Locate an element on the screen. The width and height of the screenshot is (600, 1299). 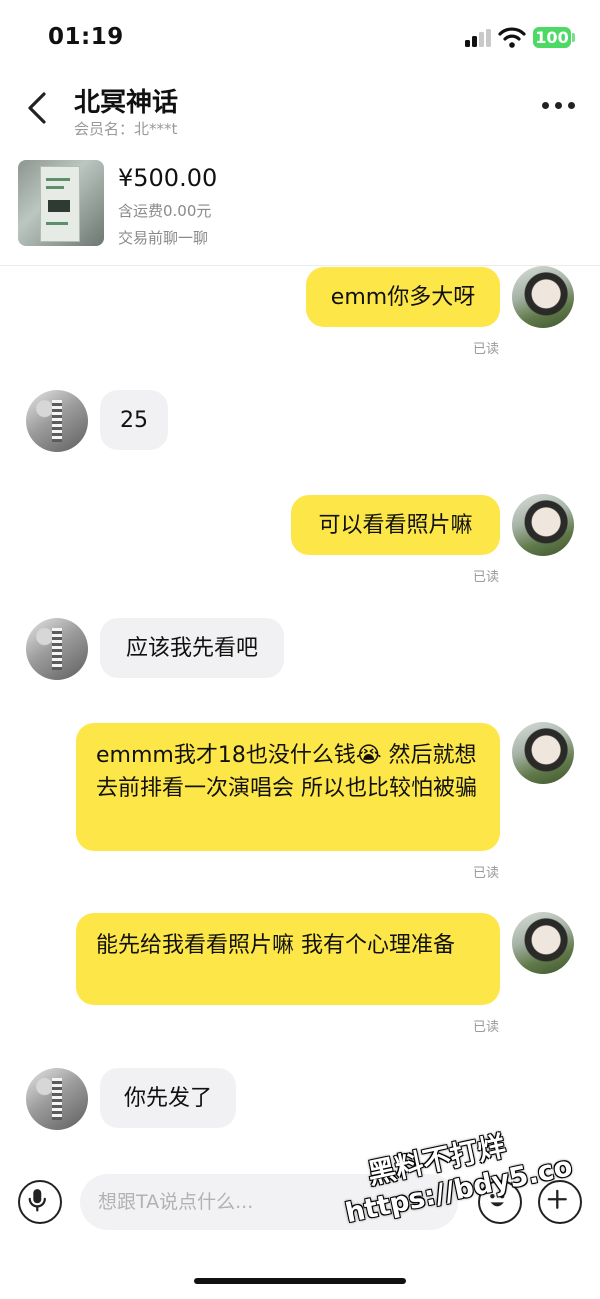
message-bubble-mine: emm你多大呀 is located at coordinates (403, 297).